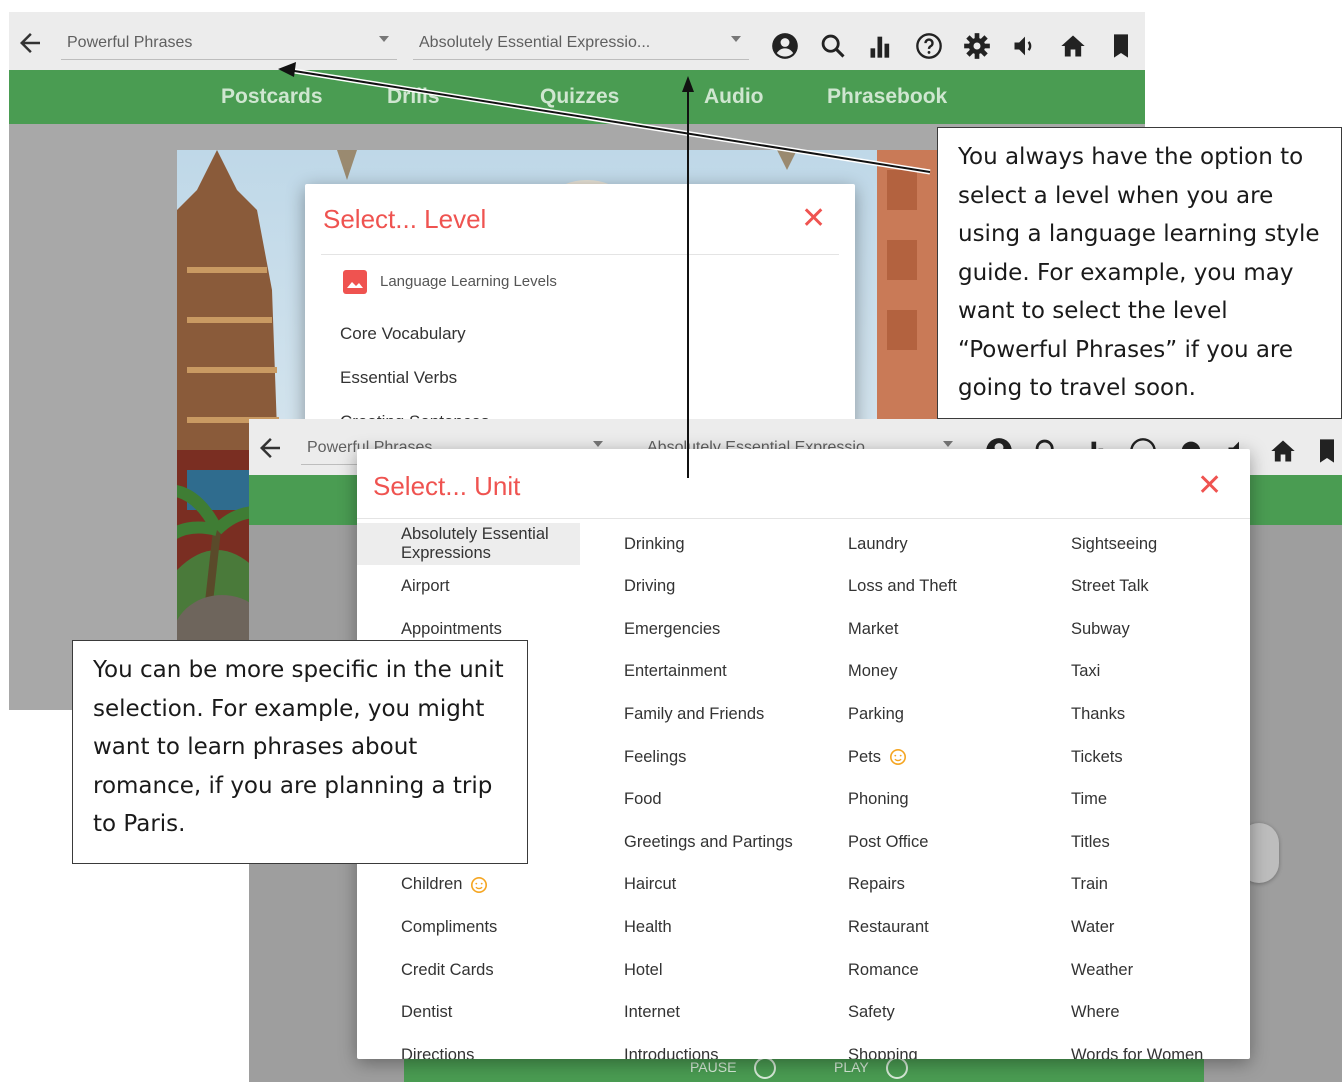 This screenshot has width=1342, height=1082. I want to click on unit-item-label: Train, so click(1089, 884).